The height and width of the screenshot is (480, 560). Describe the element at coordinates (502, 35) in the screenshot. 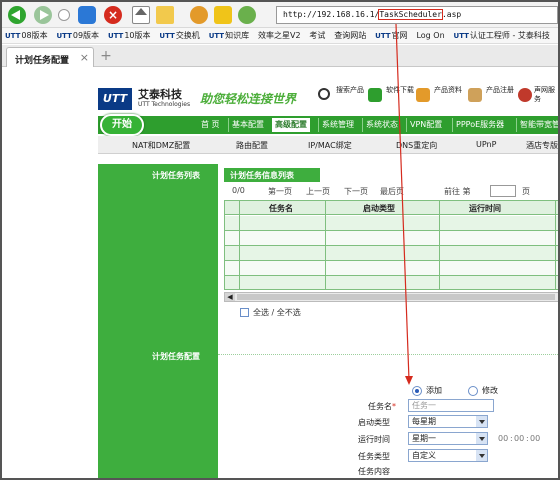

I see `bookmark-item: UTT认证工程师 - 艾泰科技` at that location.